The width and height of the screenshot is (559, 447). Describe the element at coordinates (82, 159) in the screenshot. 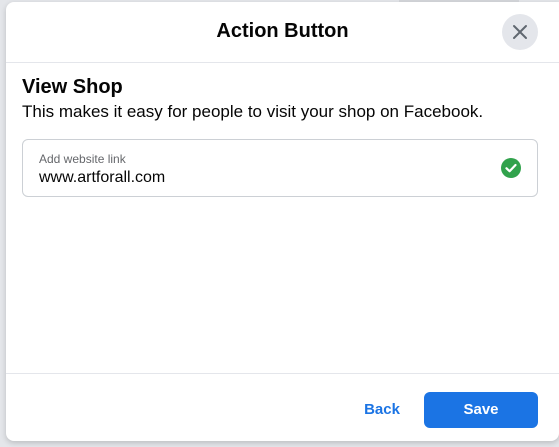

I see `website-link-label: Add website link` at that location.